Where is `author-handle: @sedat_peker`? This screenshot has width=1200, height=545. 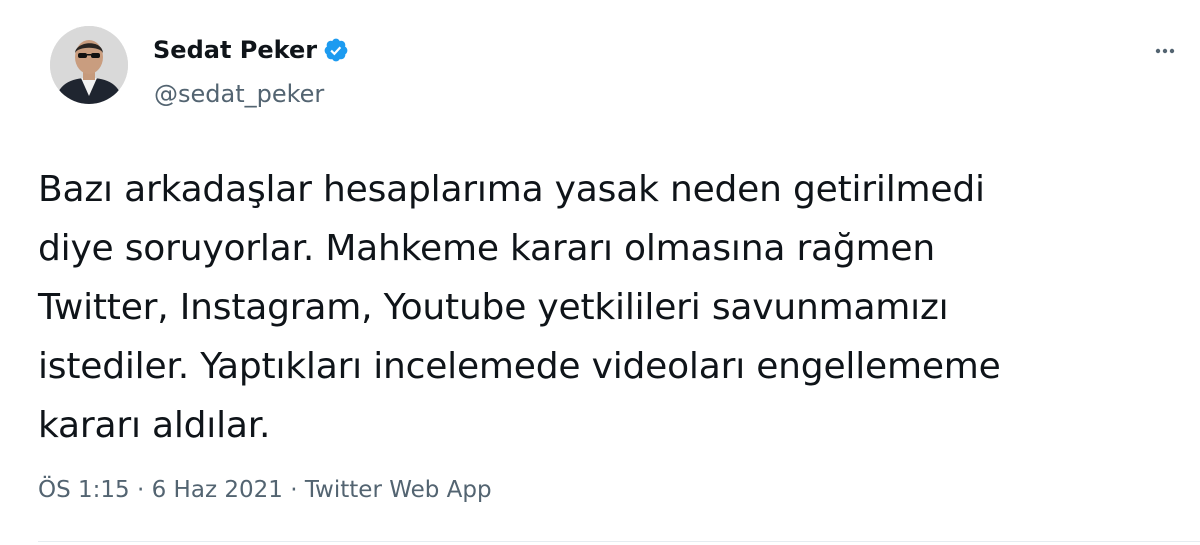
author-handle: @sedat_peker is located at coordinates (239, 94).